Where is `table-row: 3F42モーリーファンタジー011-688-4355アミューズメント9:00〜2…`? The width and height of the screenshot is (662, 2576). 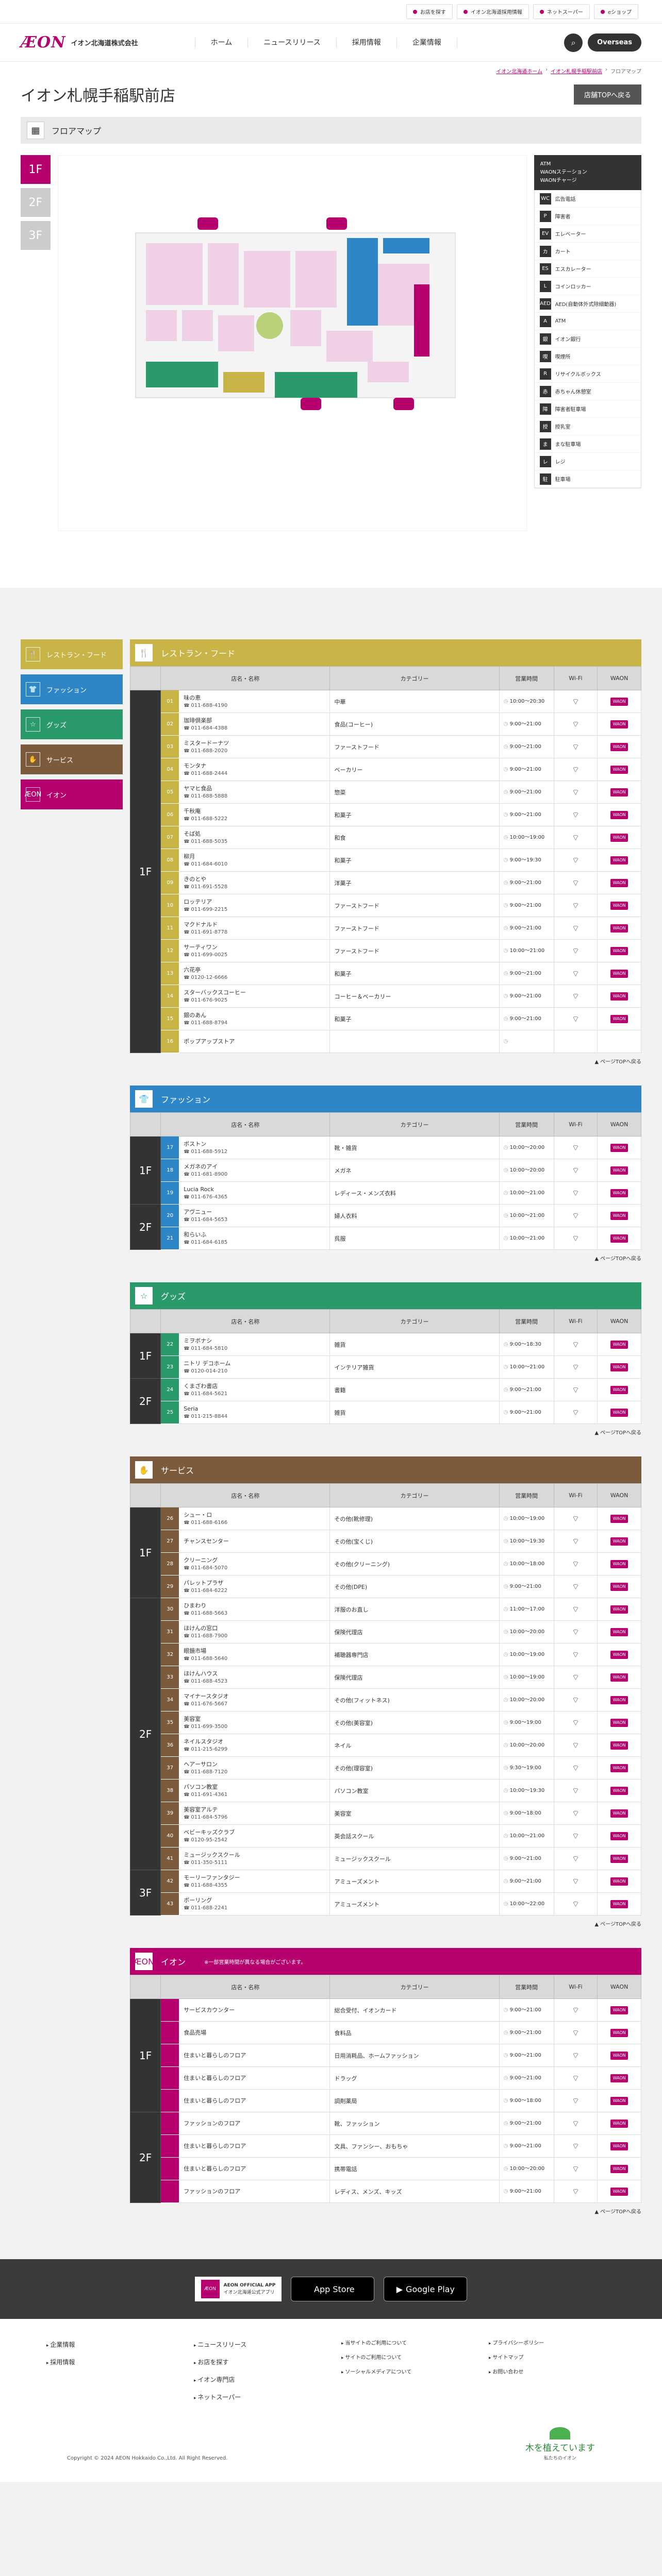
table-row: 3F42モーリーファンタジー011-688-4355アミューズメント9:00〜2… is located at coordinates (385, 1893).